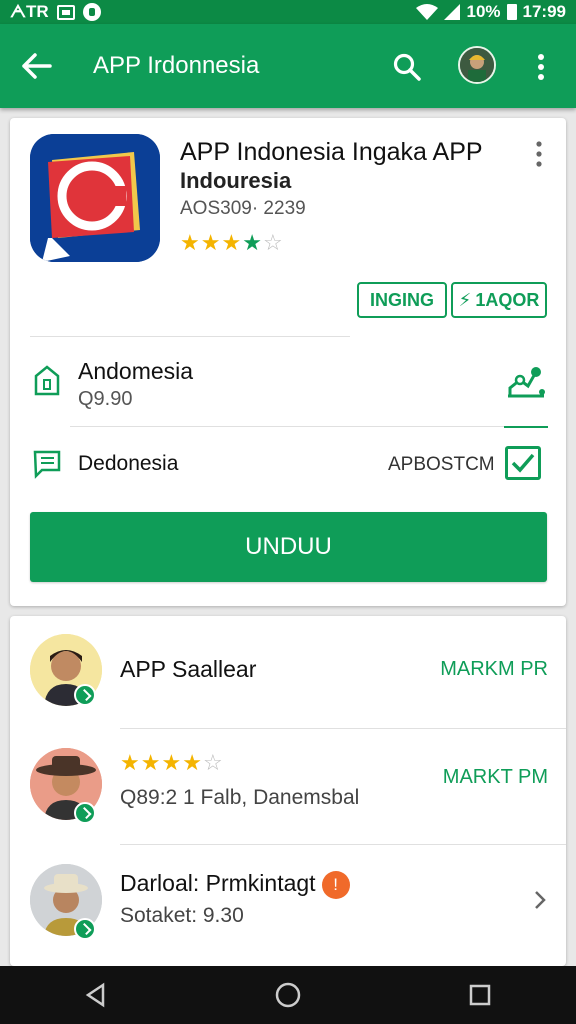 This screenshot has width=576, height=1024. I want to click on app-meta: AOS309· 2239, so click(243, 208).